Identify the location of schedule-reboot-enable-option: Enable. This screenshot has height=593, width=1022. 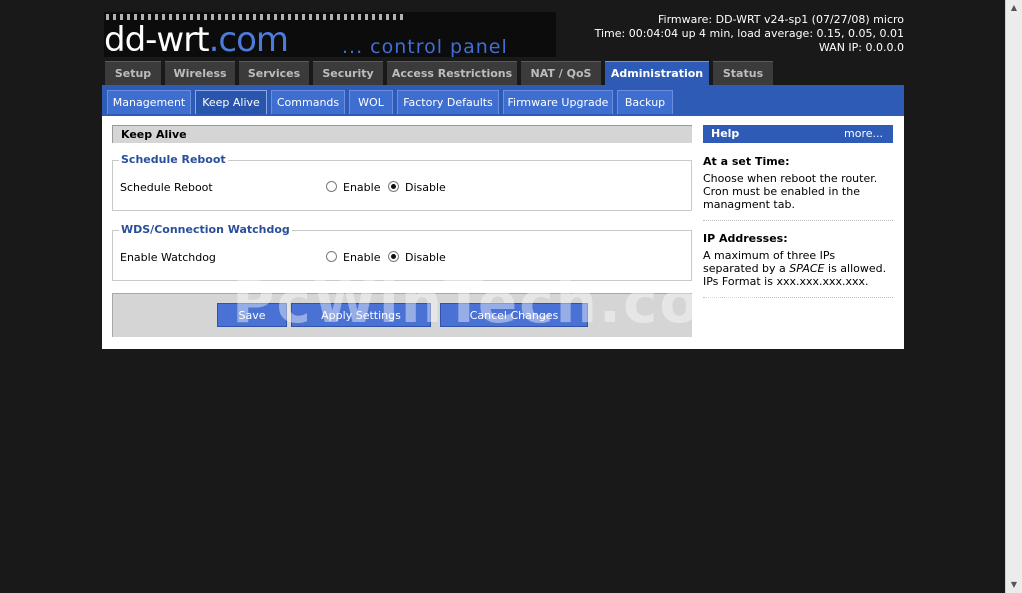
(353, 187).